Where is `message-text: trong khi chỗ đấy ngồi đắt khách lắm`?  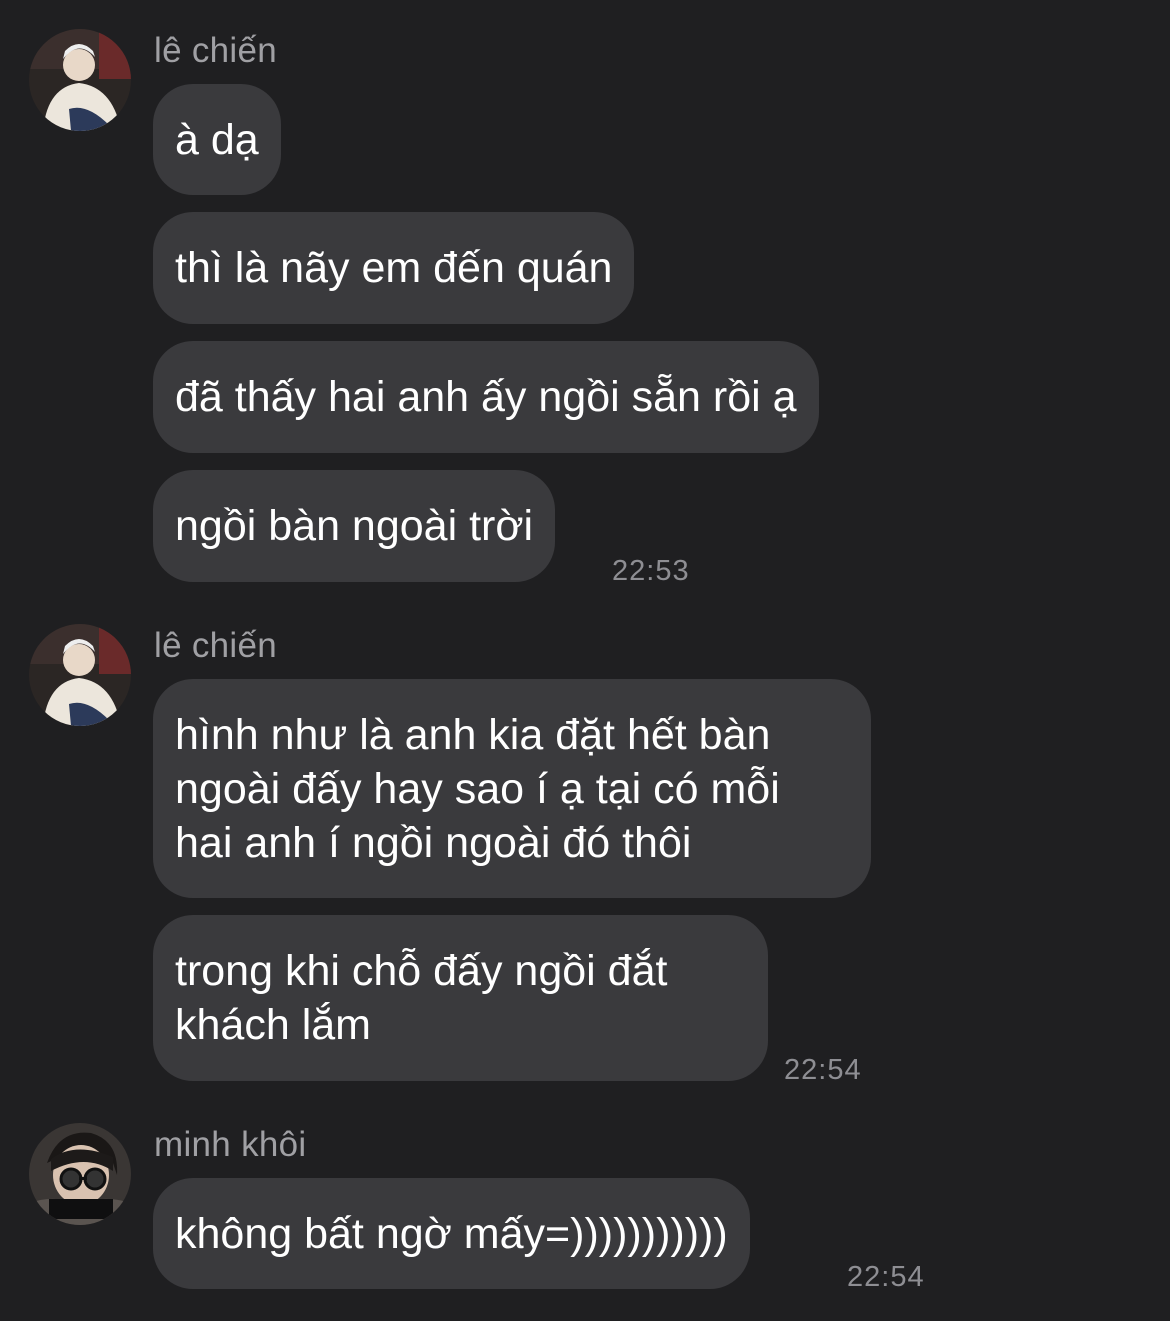 message-text: trong khi chỗ đấy ngồi đắt khách lắm is located at coordinates (421, 998).